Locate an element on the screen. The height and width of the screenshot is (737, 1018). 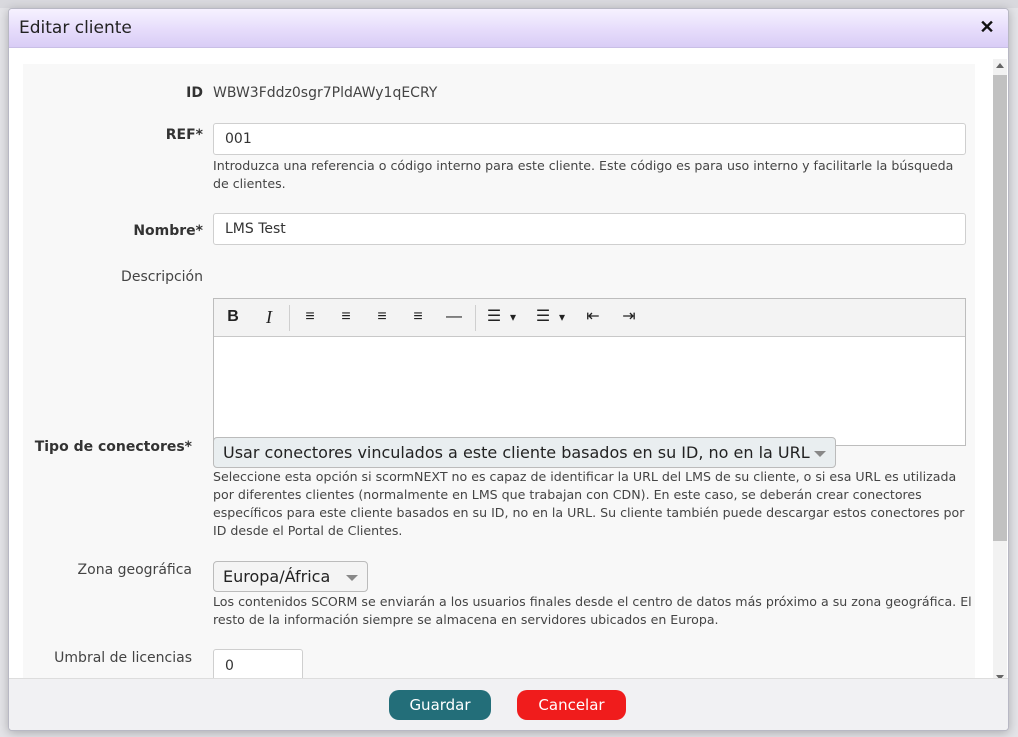
tipo-label: Tipo de conectores* is located at coordinates (113, 447).